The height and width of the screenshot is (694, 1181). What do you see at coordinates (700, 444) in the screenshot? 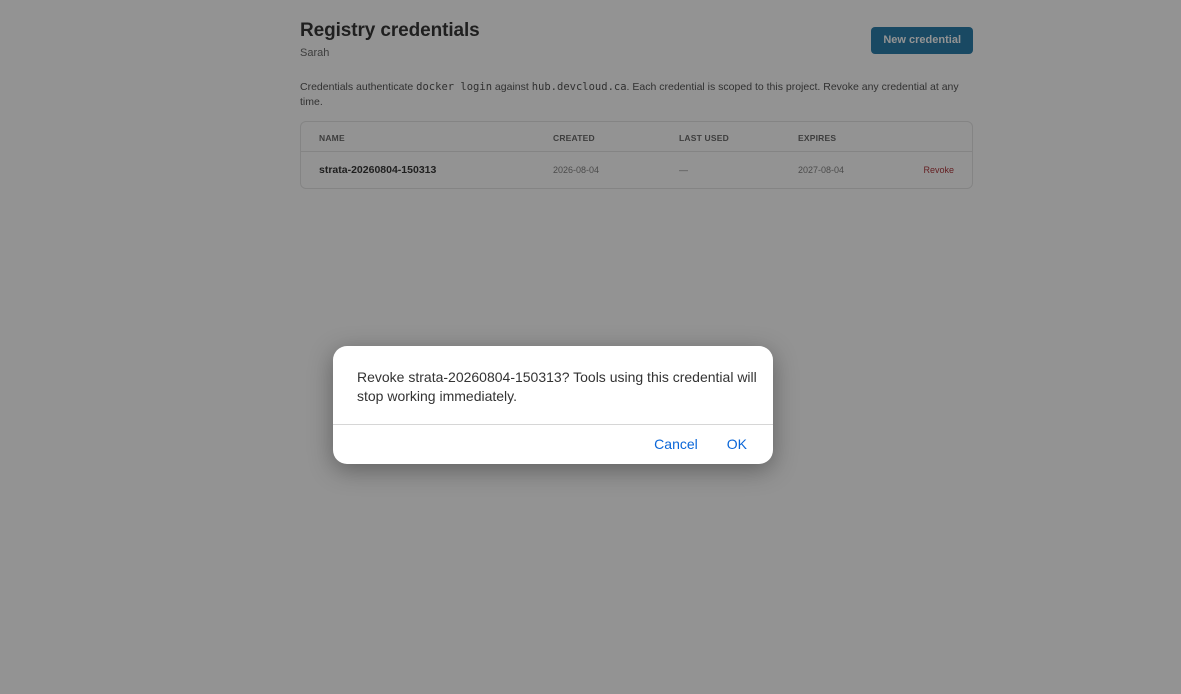
I see `dialog-actions: Cancel OK` at bounding box center [700, 444].